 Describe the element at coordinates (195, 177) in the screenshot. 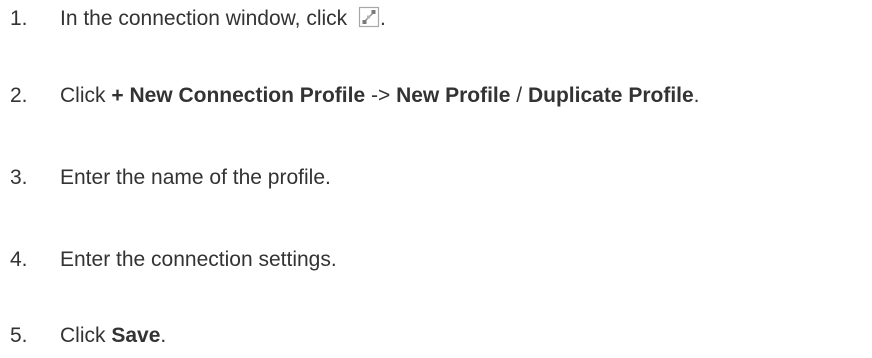

I see `step-text: Enter the name of the profile.` at that location.